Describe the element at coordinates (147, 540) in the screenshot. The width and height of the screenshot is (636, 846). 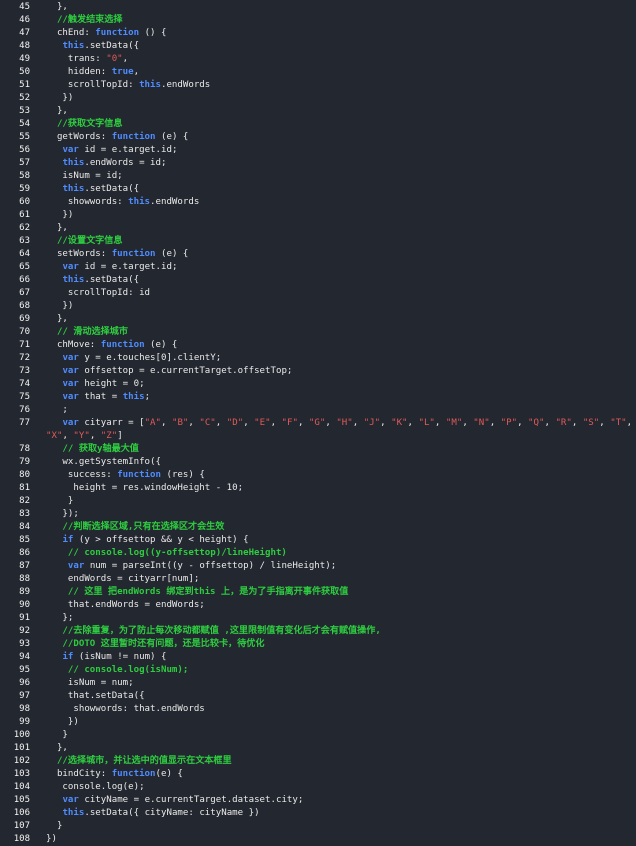
I see `code-line: if (y > offsettop && y < height) {` at that location.